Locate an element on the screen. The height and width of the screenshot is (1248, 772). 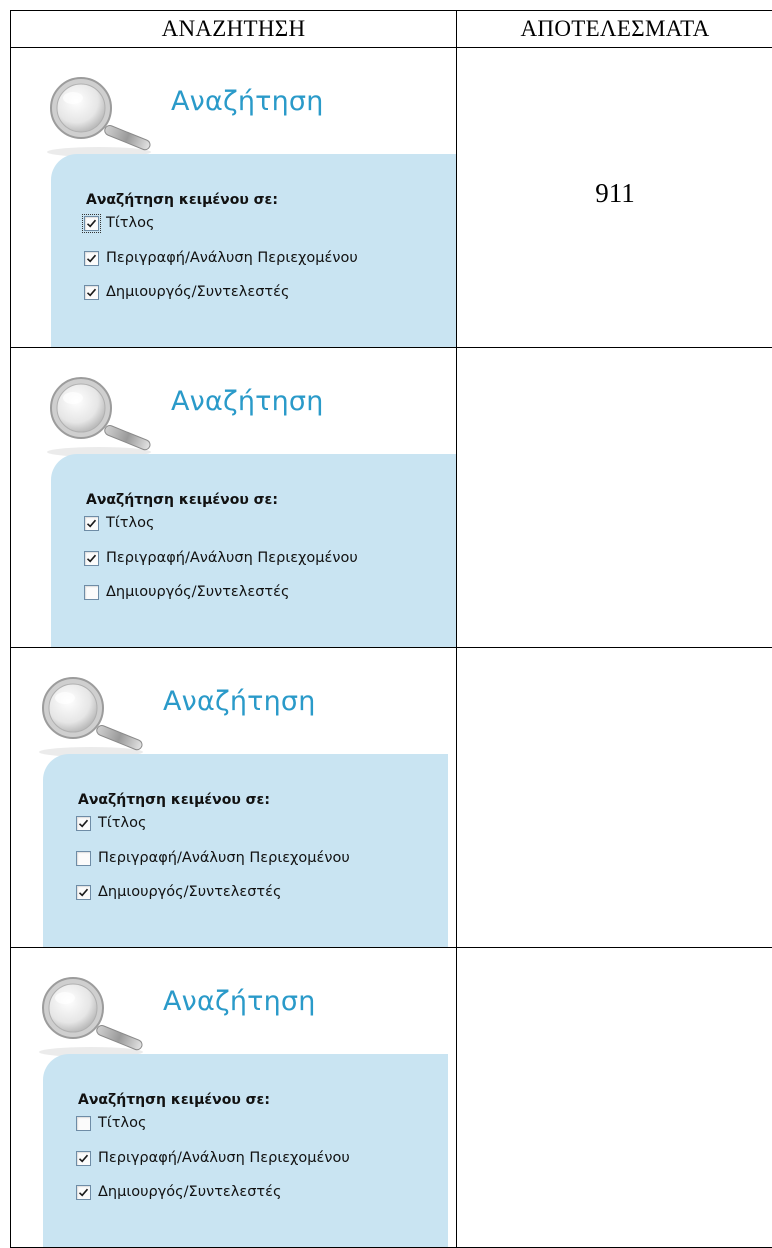
header-row: ΑΝΑΖΗΤΗΣΗ ΑΠΟΤΕΛΕΣΜΑΤΑ is located at coordinates (391, 29).